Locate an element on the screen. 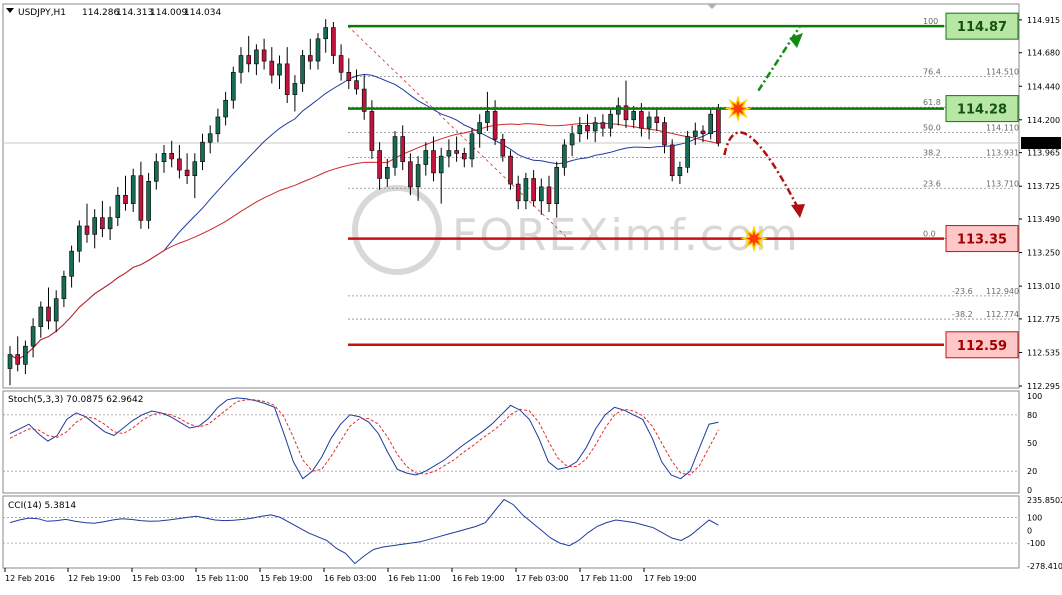 This screenshot has width=1062, height=595. shift-marker-icon is located at coordinates (712, 6).